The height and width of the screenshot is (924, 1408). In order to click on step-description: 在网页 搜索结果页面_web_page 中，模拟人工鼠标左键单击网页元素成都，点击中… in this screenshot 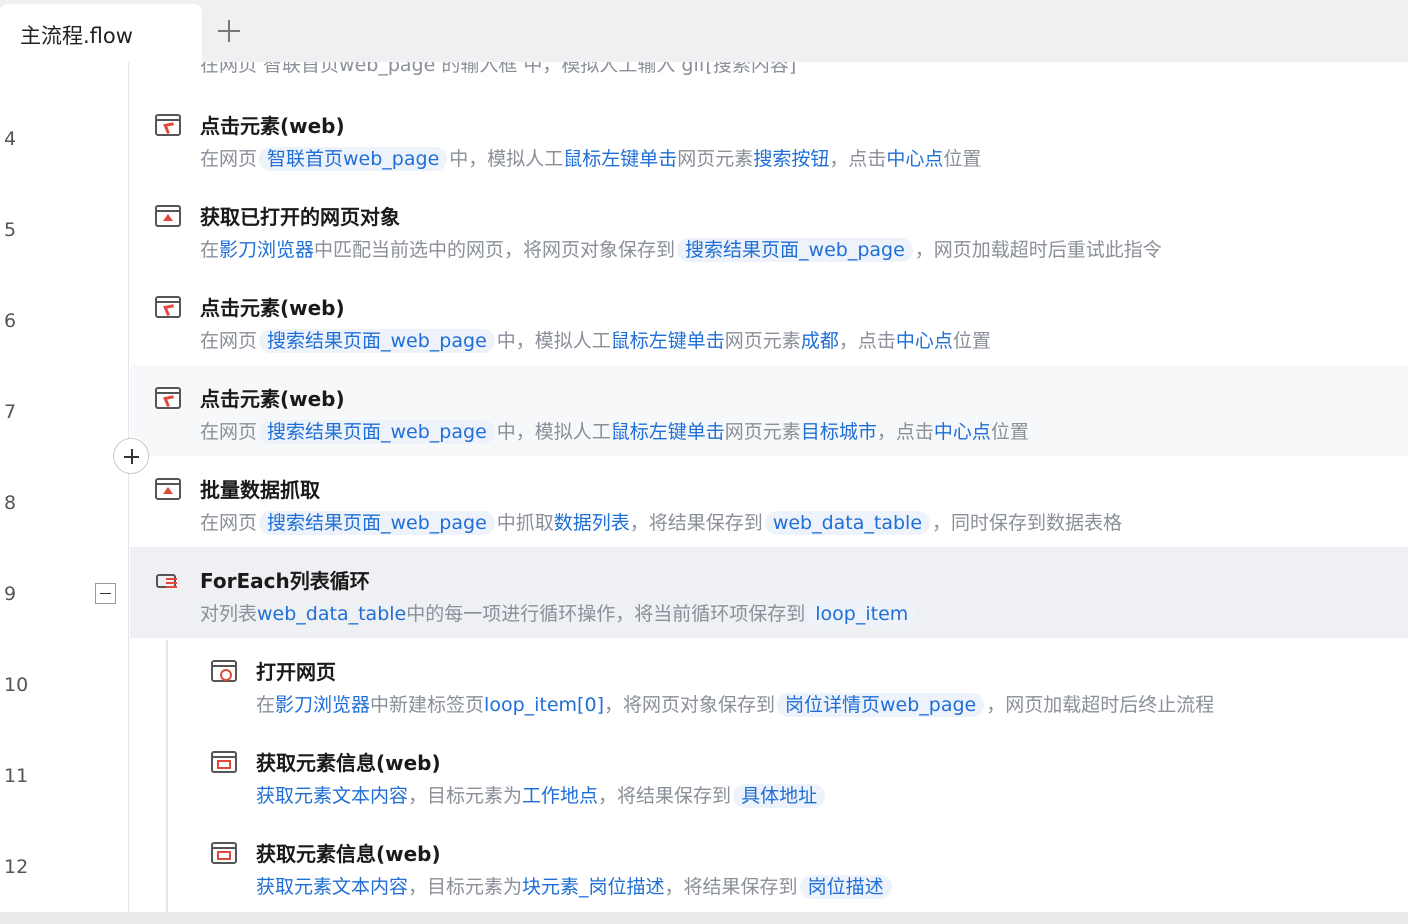, I will do `click(595, 341)`.